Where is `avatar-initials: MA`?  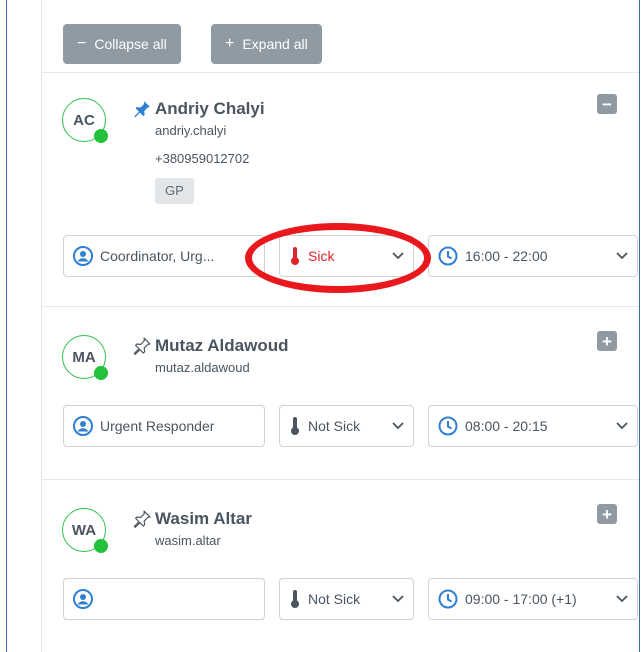 avatar-initials: MA is located at coordinates (84, 357).